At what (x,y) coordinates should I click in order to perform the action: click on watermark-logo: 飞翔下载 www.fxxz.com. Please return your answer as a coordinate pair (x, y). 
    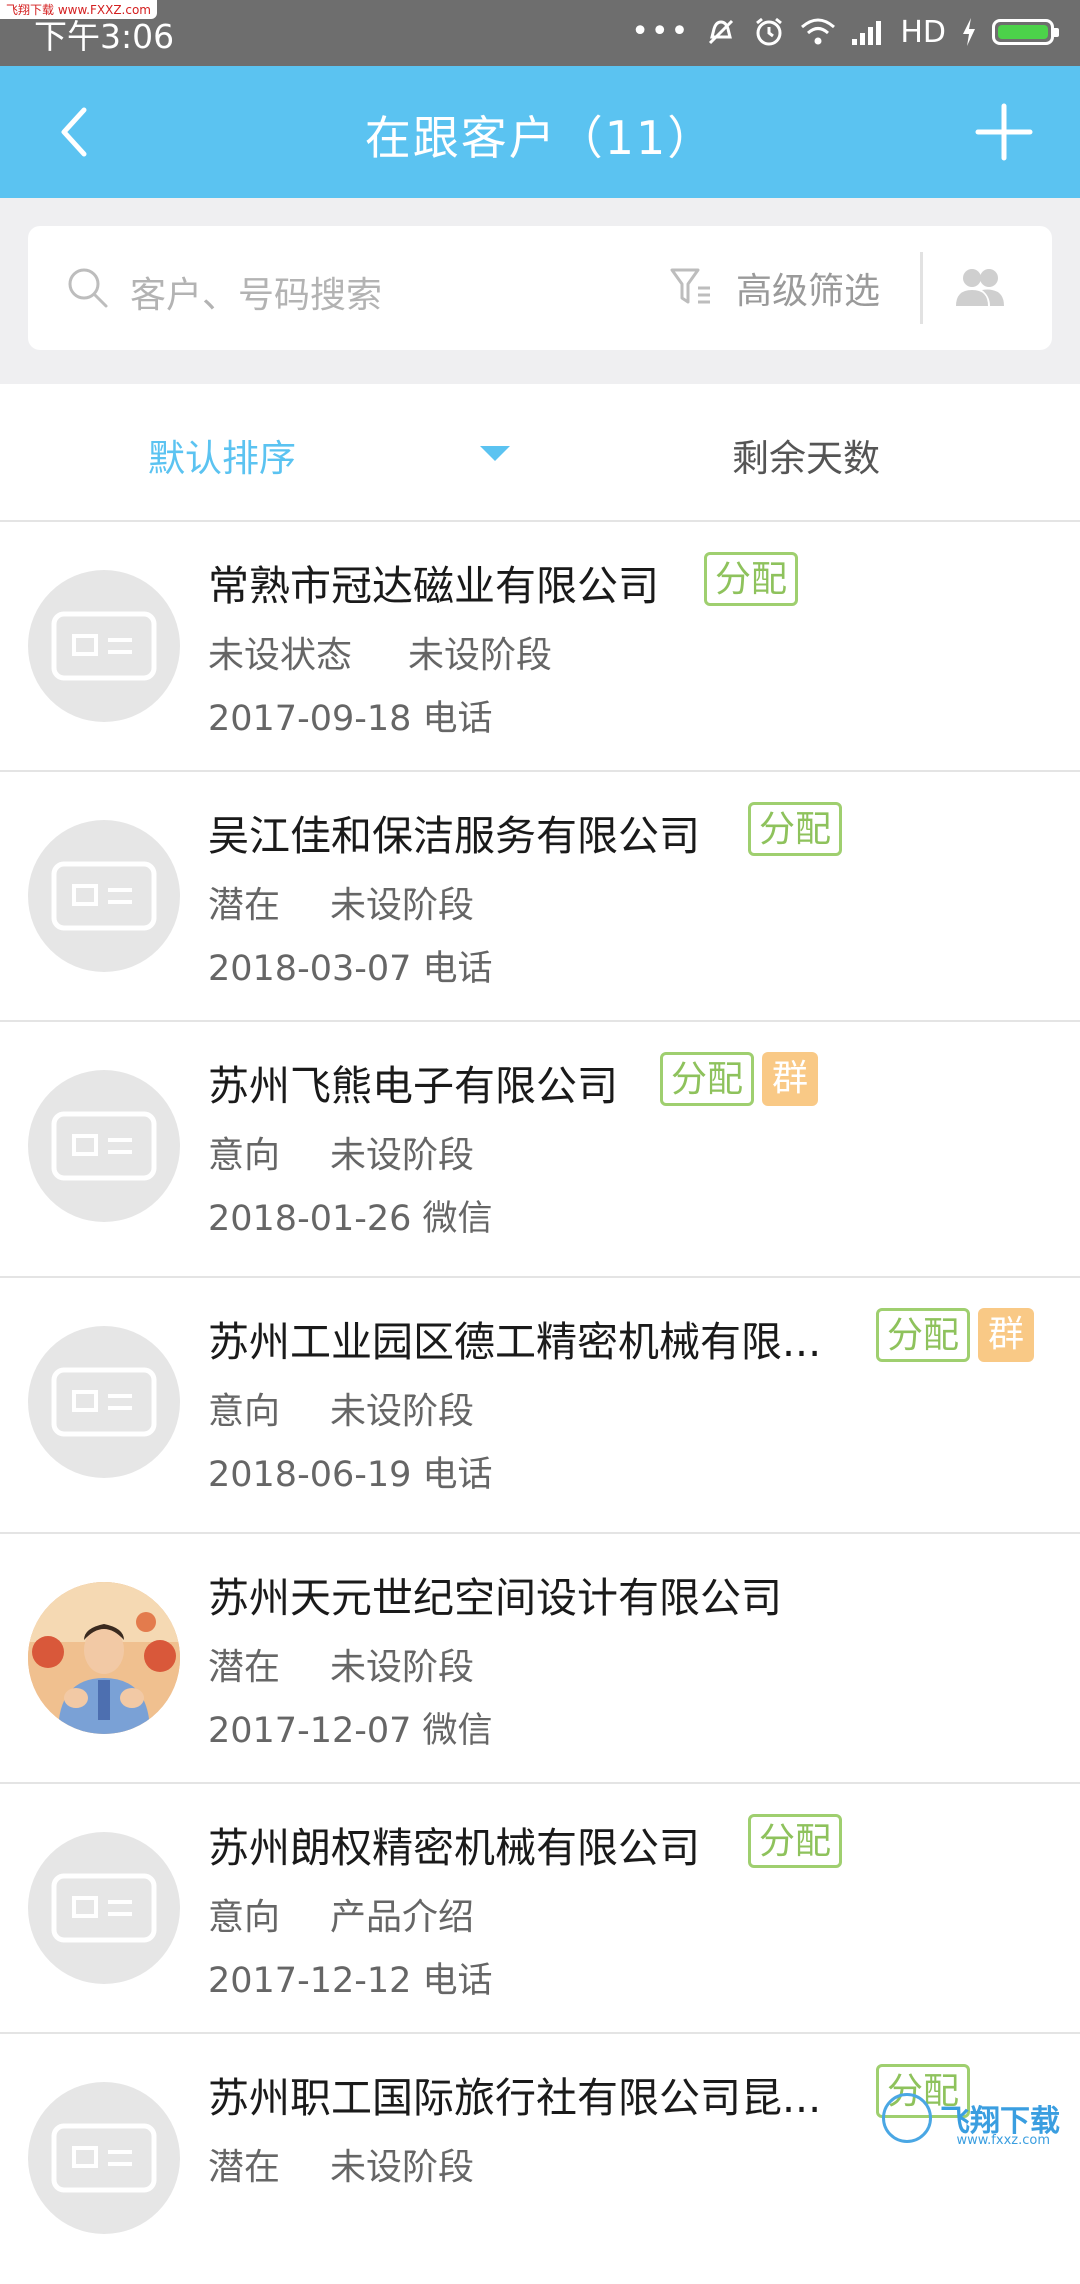
    Looking at the image, I should click on (971, 2119).